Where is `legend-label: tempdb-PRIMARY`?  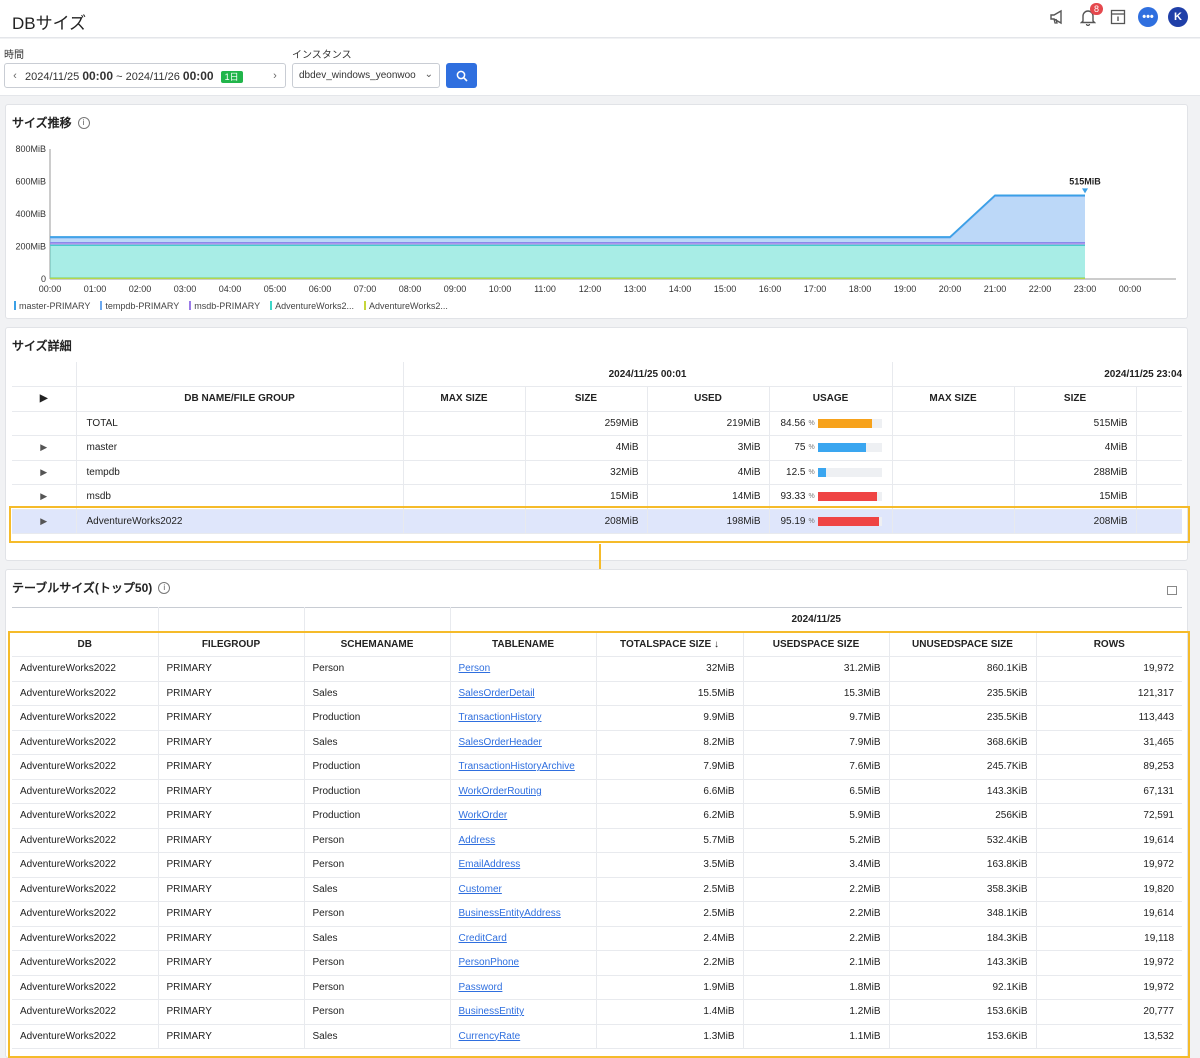
legend-label: tempdb-PRIMARY is located at coordinates (142, 306).